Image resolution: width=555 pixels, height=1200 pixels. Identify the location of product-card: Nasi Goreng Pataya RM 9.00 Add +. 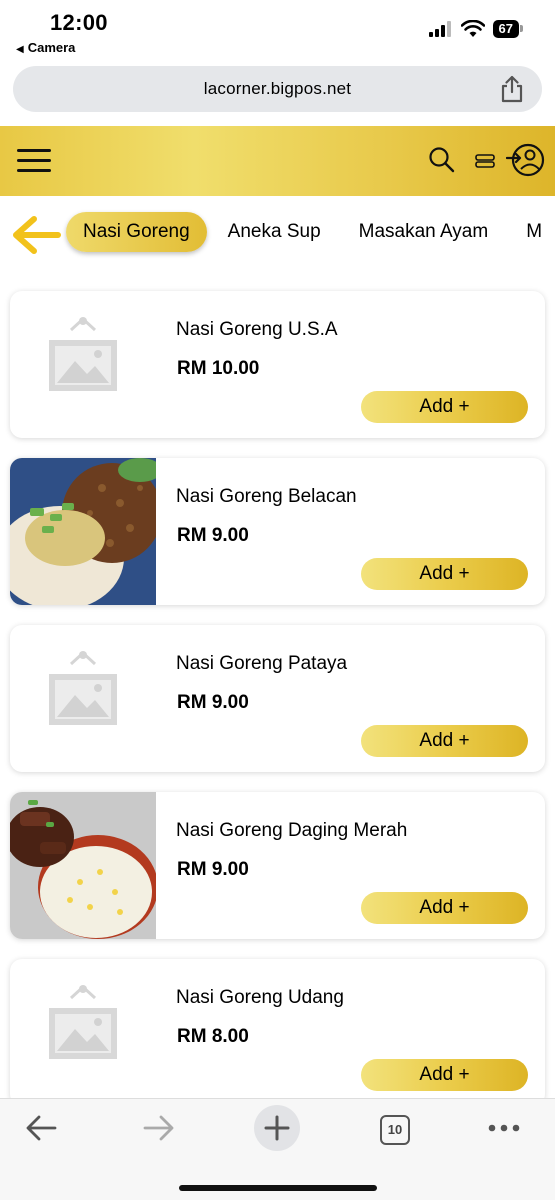
(277, 698).